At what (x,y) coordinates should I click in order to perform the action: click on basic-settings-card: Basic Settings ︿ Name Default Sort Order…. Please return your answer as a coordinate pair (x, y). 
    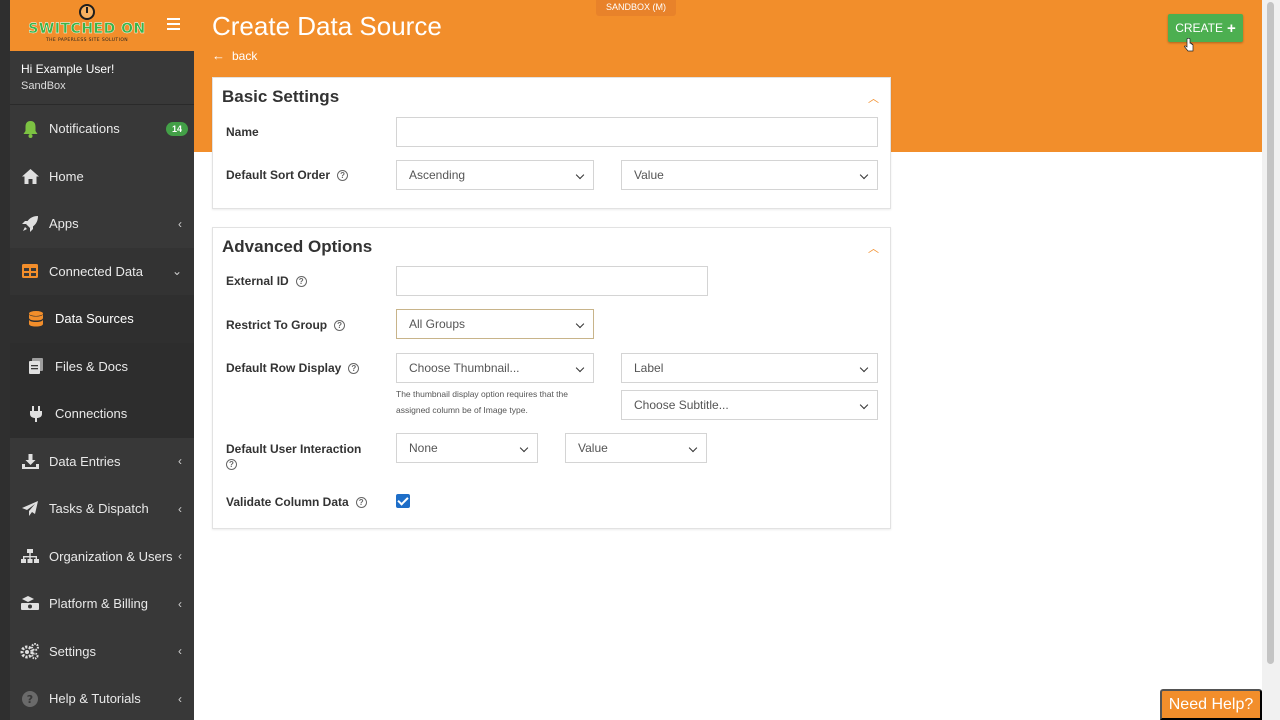
    Looking at the image, I should click on (551, 143).